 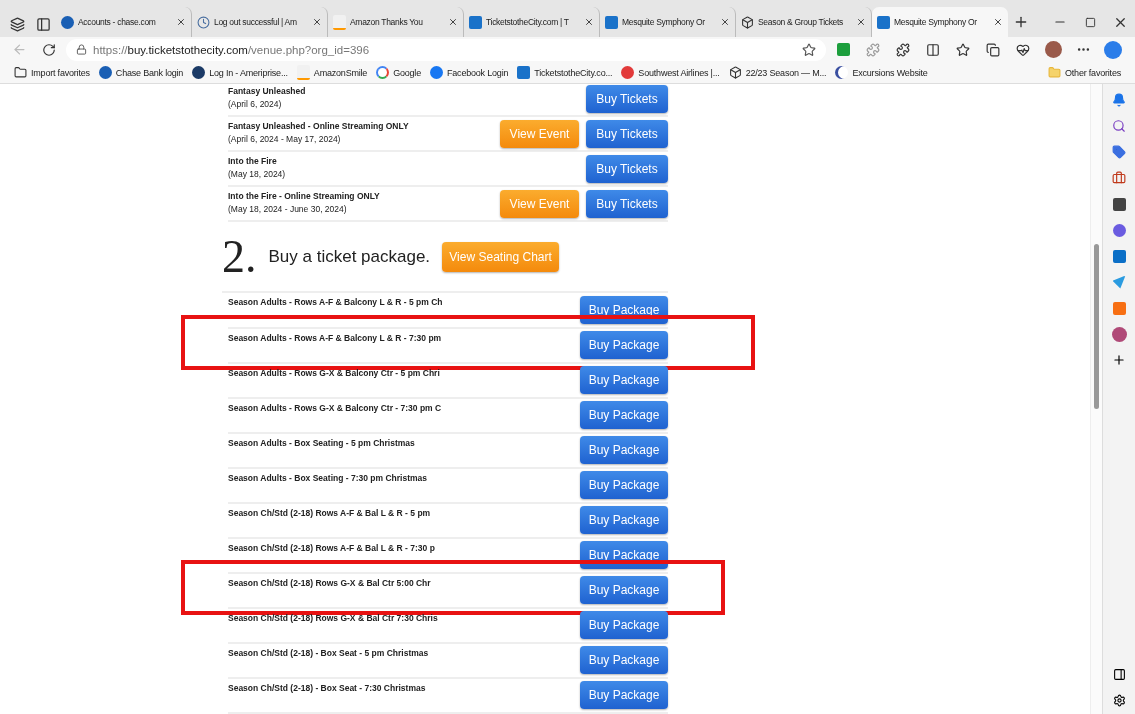 I want to click on import-icon, so click(x=20, y=72).